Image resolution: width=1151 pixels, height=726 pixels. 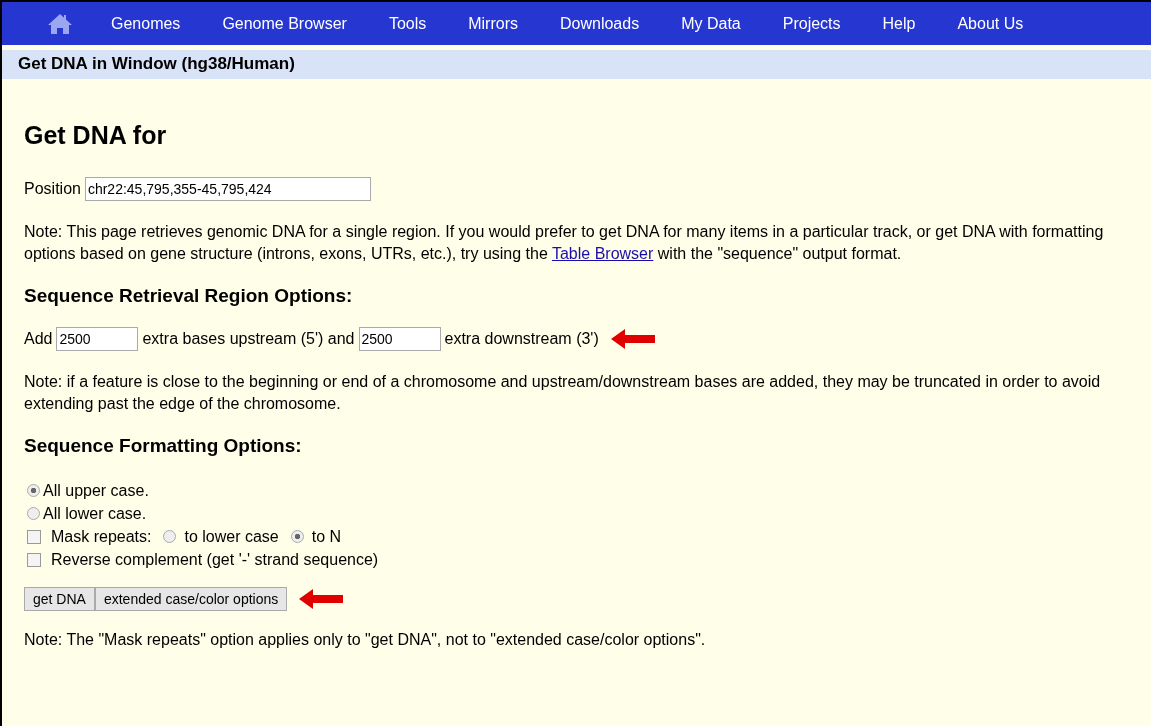 What do you see at coordinates (60, 23) in the screenshot?
I see `home-icon` at bounding box center [60, 23].